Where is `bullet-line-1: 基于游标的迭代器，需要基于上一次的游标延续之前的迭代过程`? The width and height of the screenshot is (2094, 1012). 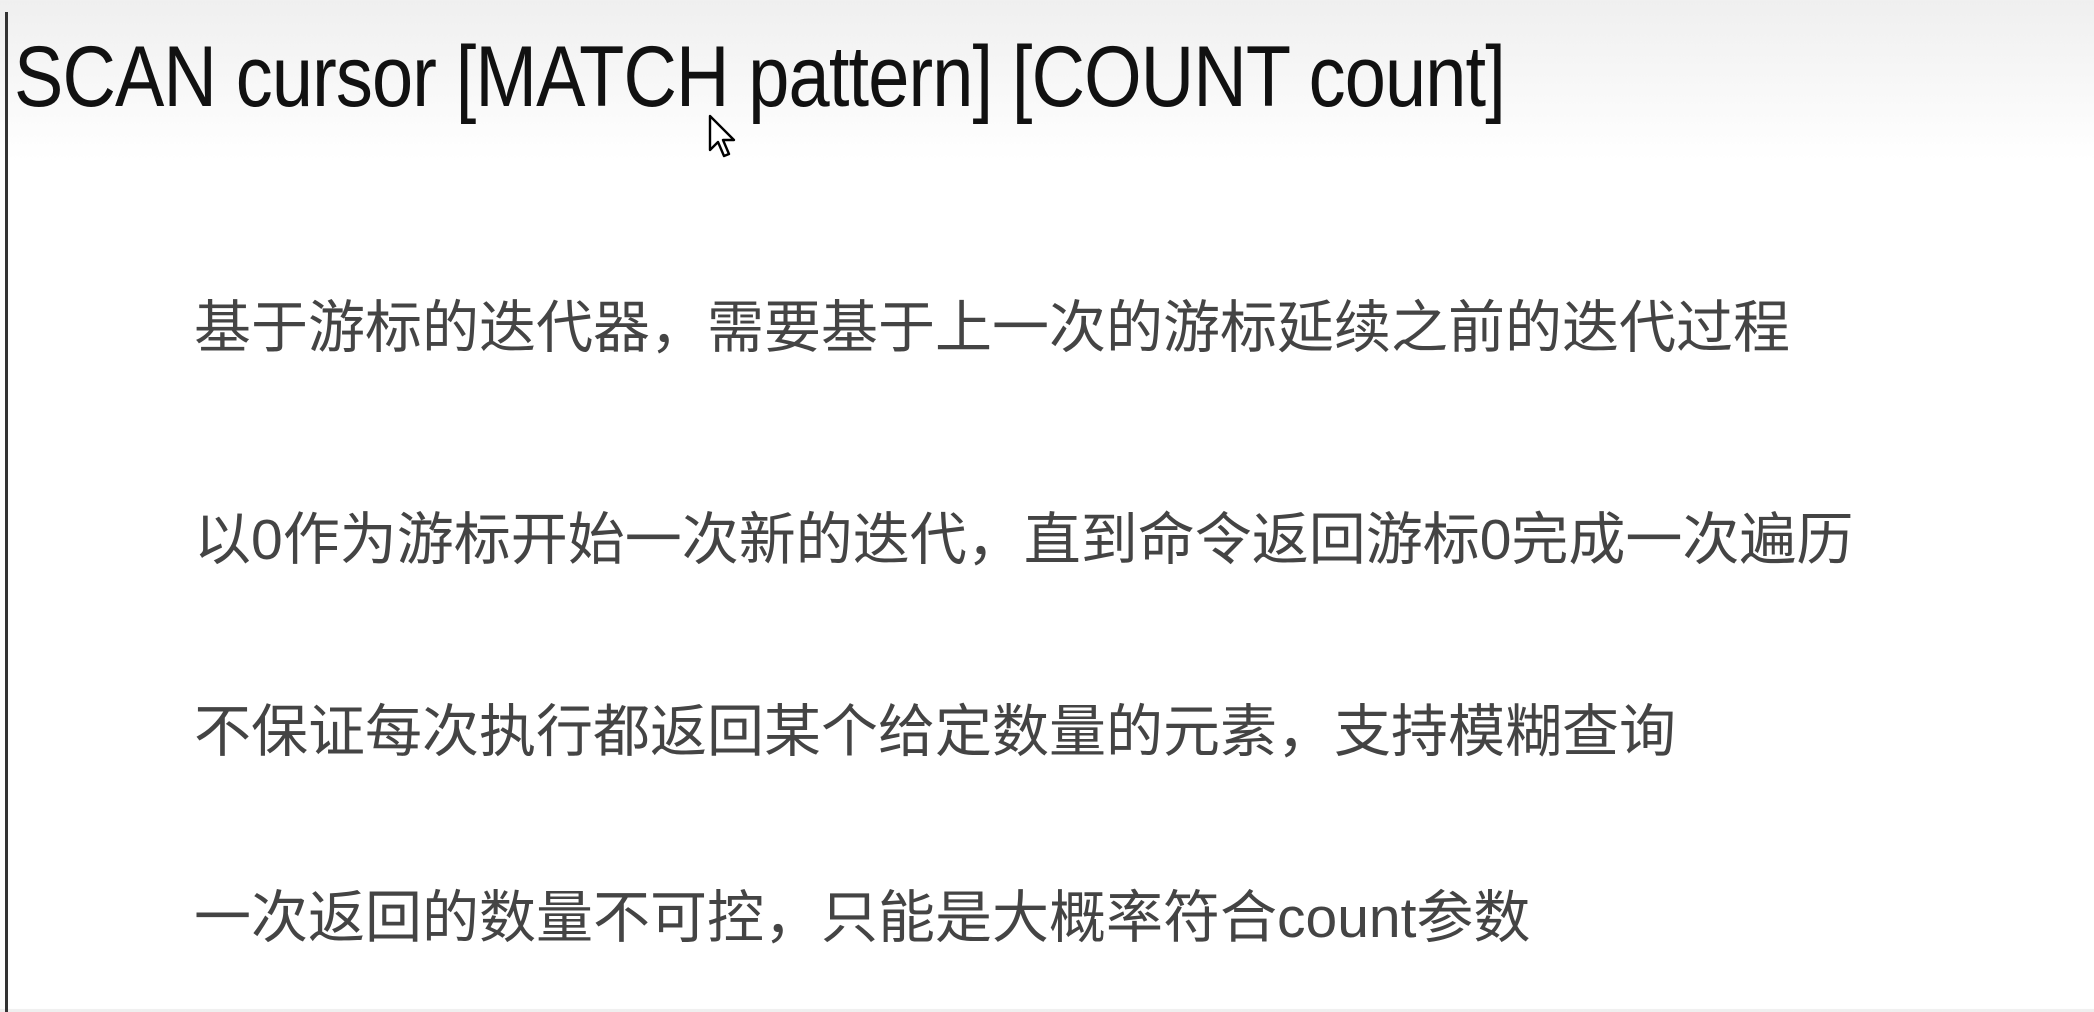
bullet-line-1: 基于游标的迭代器，需要基于上一次的游标延续之前的迭代过程 is located at coordinates (992, 328).